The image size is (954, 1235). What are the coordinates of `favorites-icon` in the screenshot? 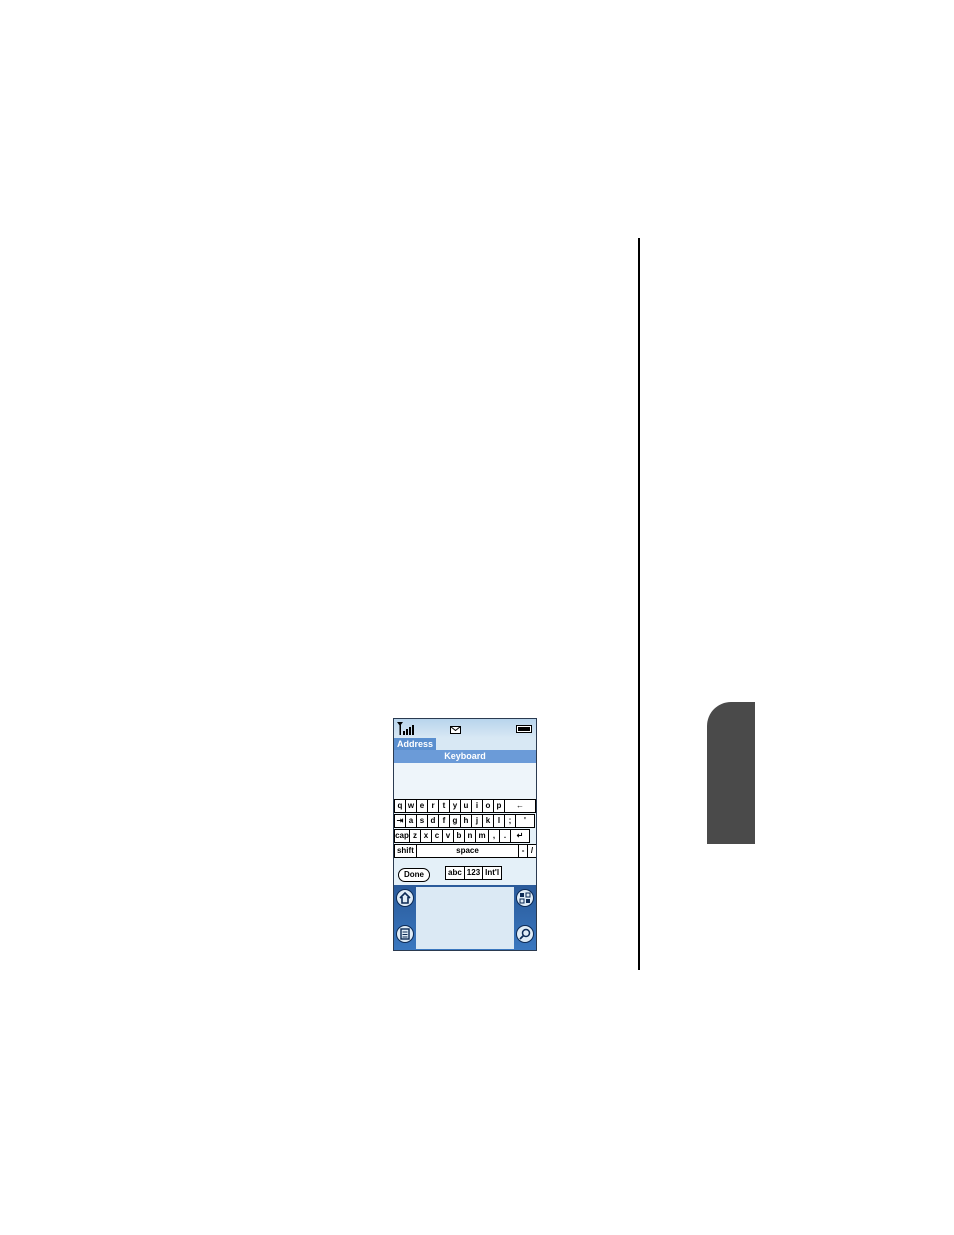 It's located at (525, 898).